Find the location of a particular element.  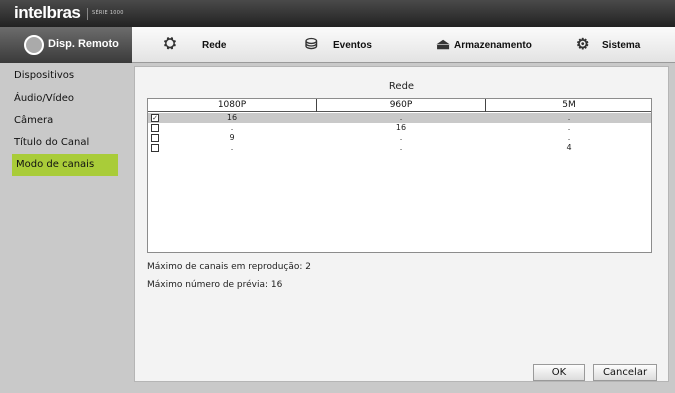

menu-tab-storage: ⏏ Armazenamento is located at coordinates (501, 45).